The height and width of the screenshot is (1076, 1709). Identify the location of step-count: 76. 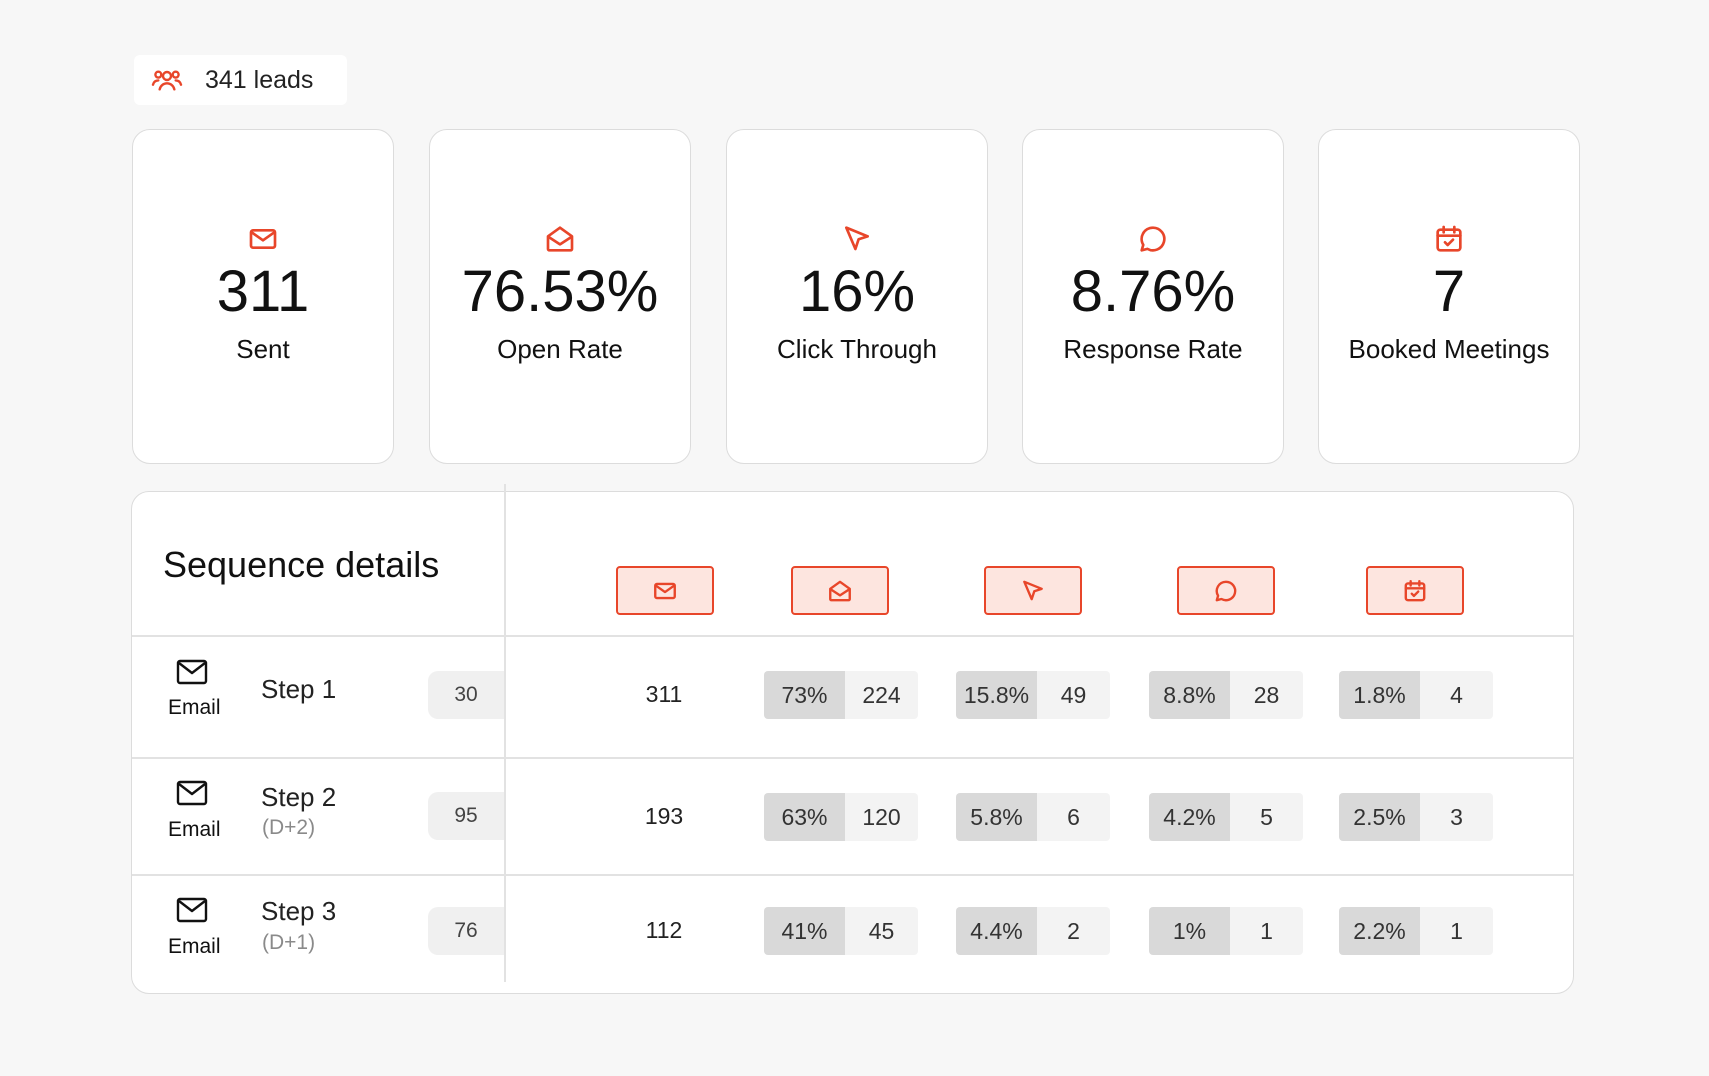
(466, 931).